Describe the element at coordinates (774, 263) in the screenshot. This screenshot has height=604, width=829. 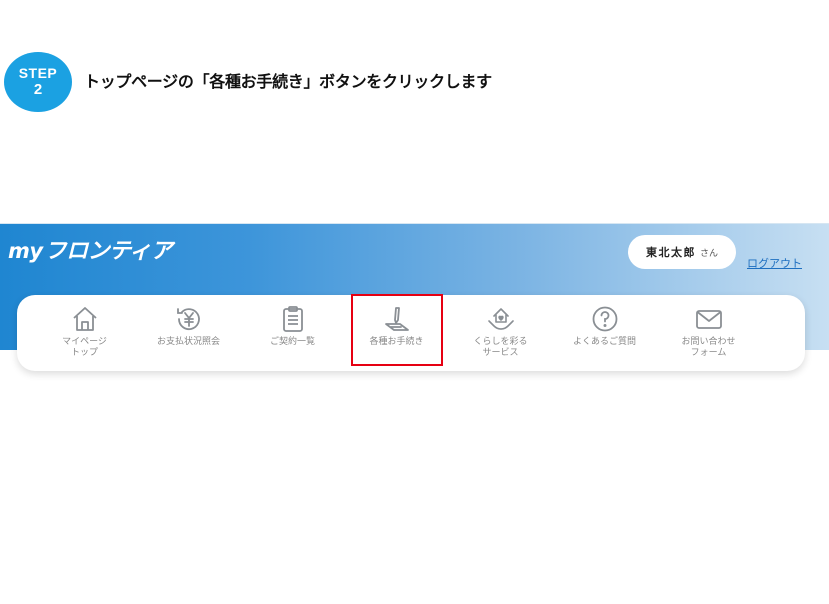
I see `logout-link: ログアウト` at that location.